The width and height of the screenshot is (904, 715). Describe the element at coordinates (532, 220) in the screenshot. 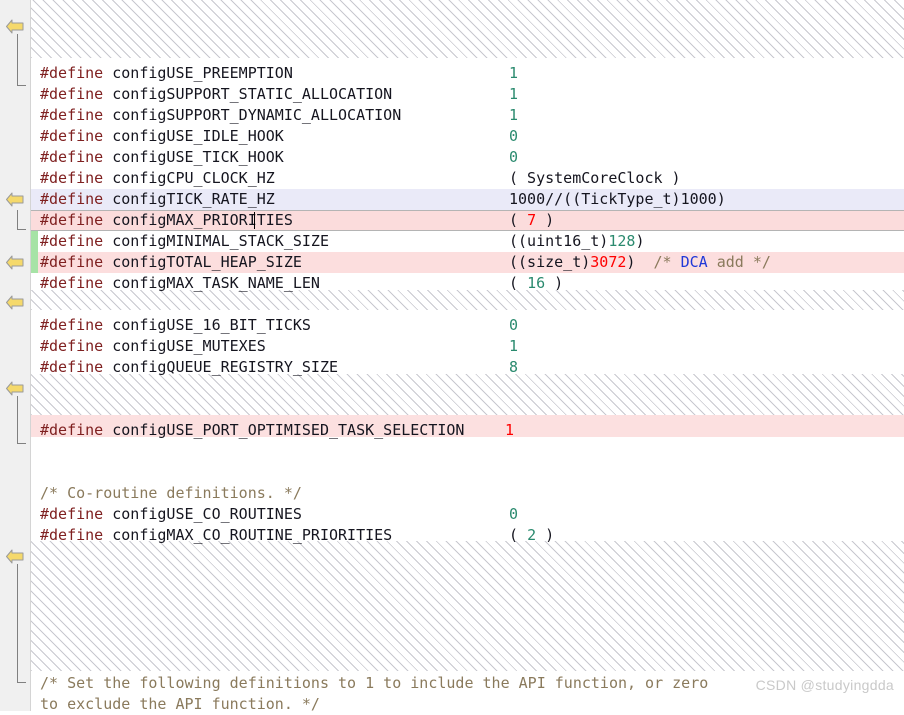

I see `define-value: ( 7 )` at that location.